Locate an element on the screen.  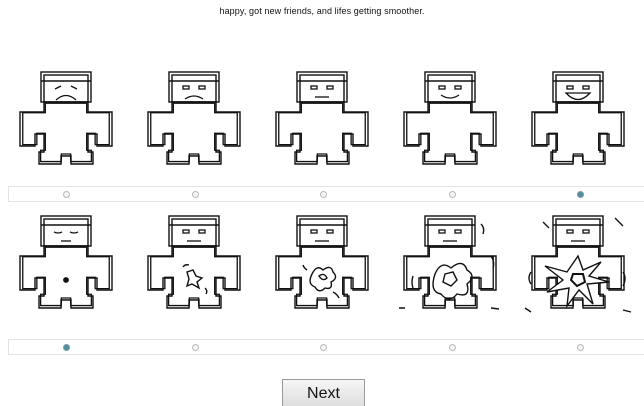
extremely-aroused-figure-icon is located at coordinates (578, 264).